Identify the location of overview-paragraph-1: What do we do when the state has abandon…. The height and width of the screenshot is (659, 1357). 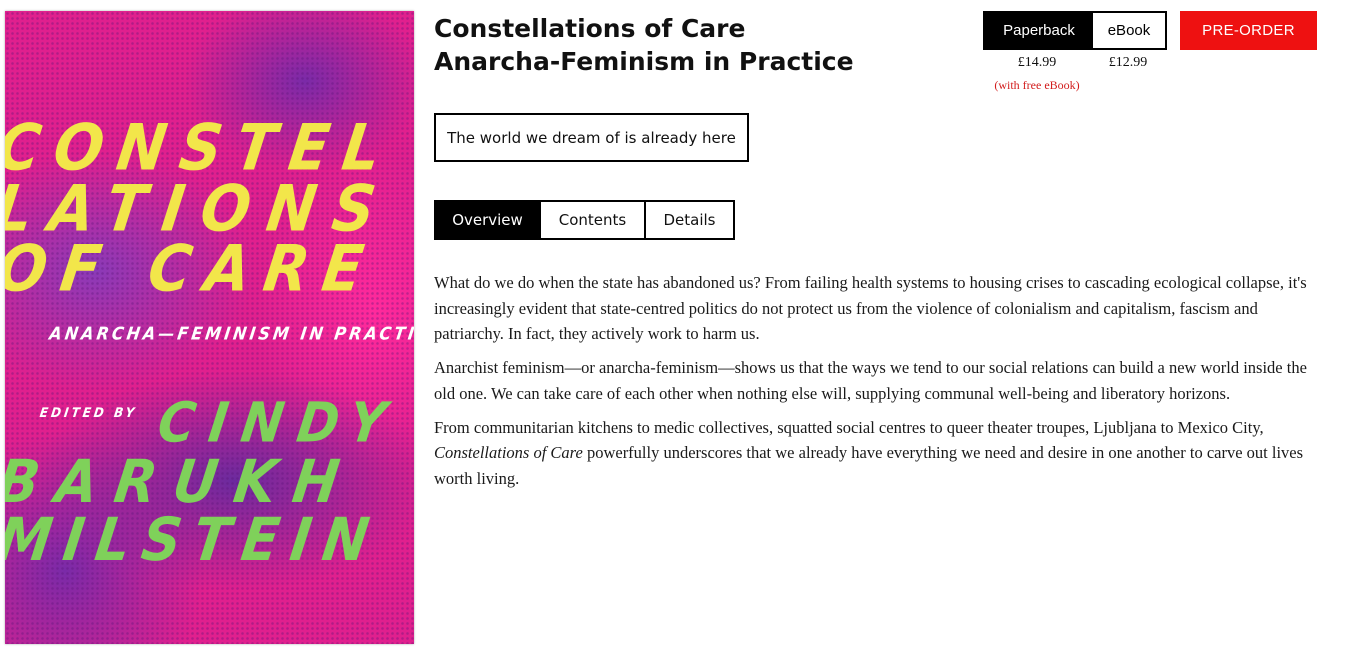
(870, 308).